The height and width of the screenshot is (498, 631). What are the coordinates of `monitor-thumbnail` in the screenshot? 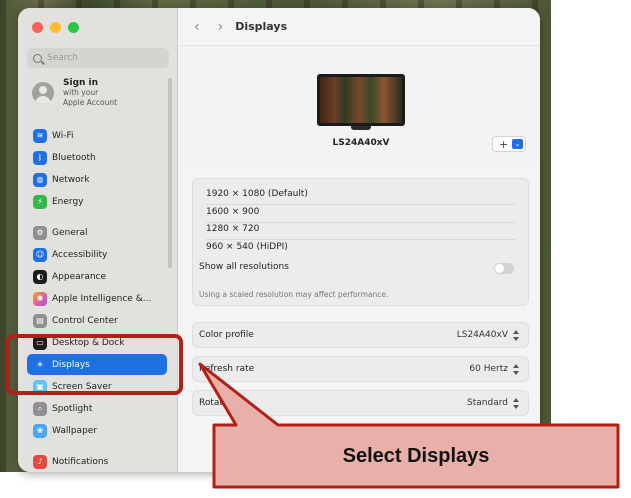 It's located at (361, 100).